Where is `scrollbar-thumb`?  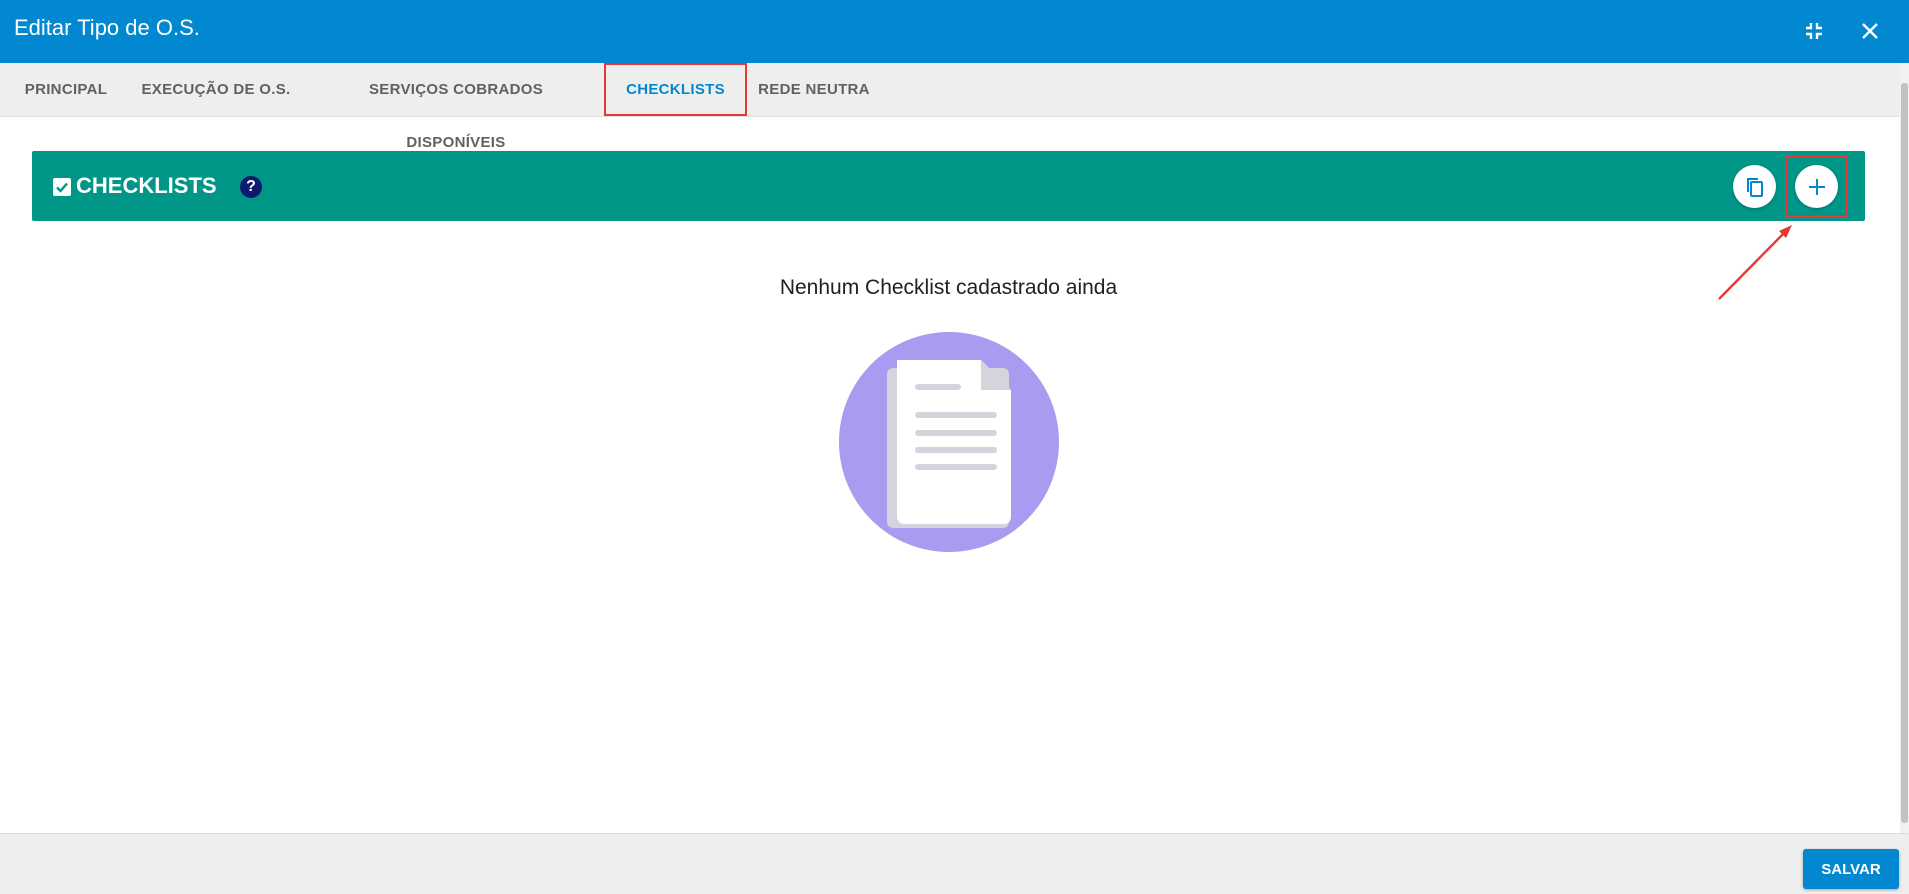 scrollbar-thumb is located at coordinates (1904, 453).